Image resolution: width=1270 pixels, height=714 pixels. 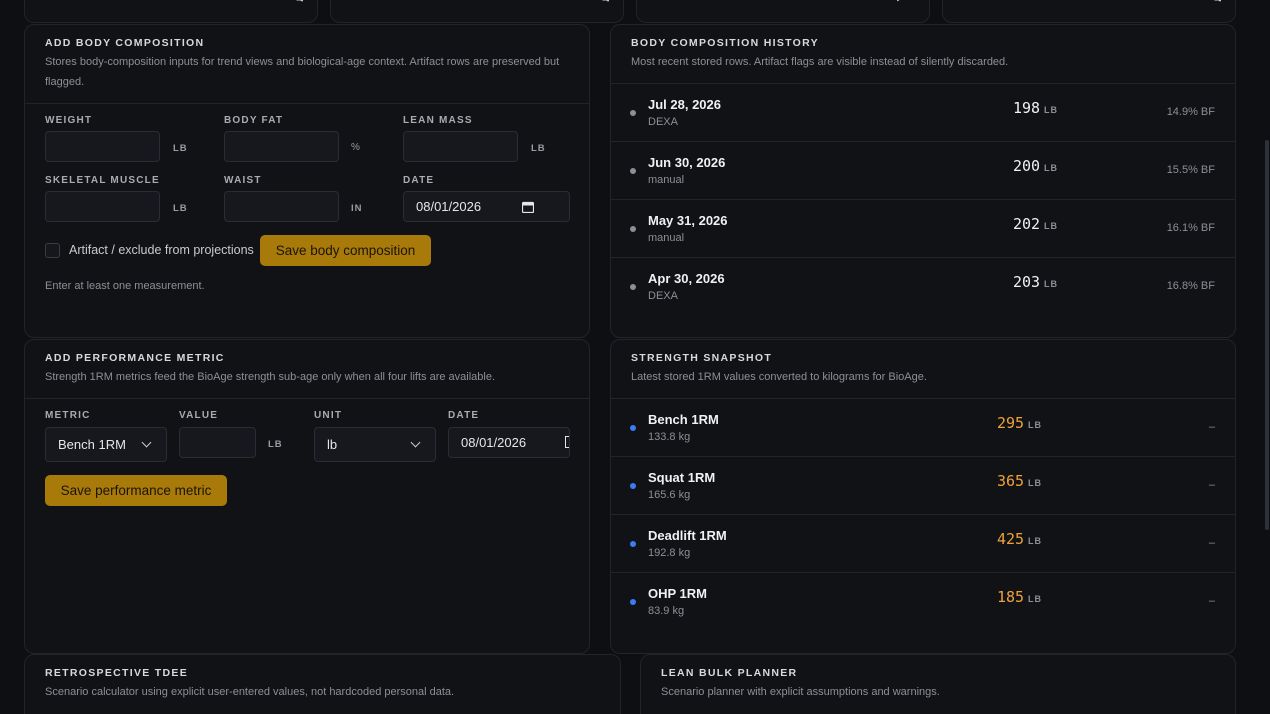 What do you see at coordinates (136, 490) in the screenshot?
I see `save-performance-metric-button: Save performance metric` at bounding box center [136, 490].